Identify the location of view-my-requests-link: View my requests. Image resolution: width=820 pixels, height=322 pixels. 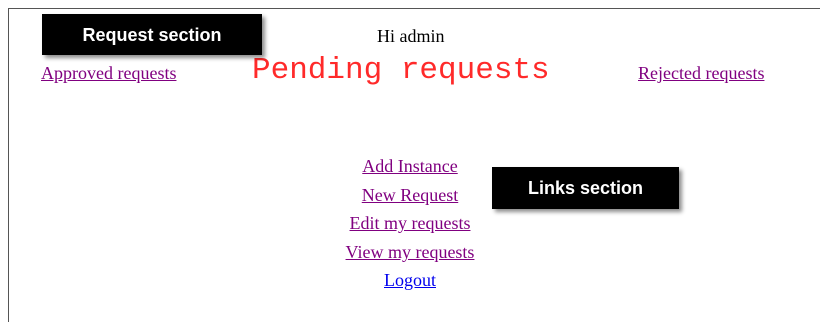
(410, 252).